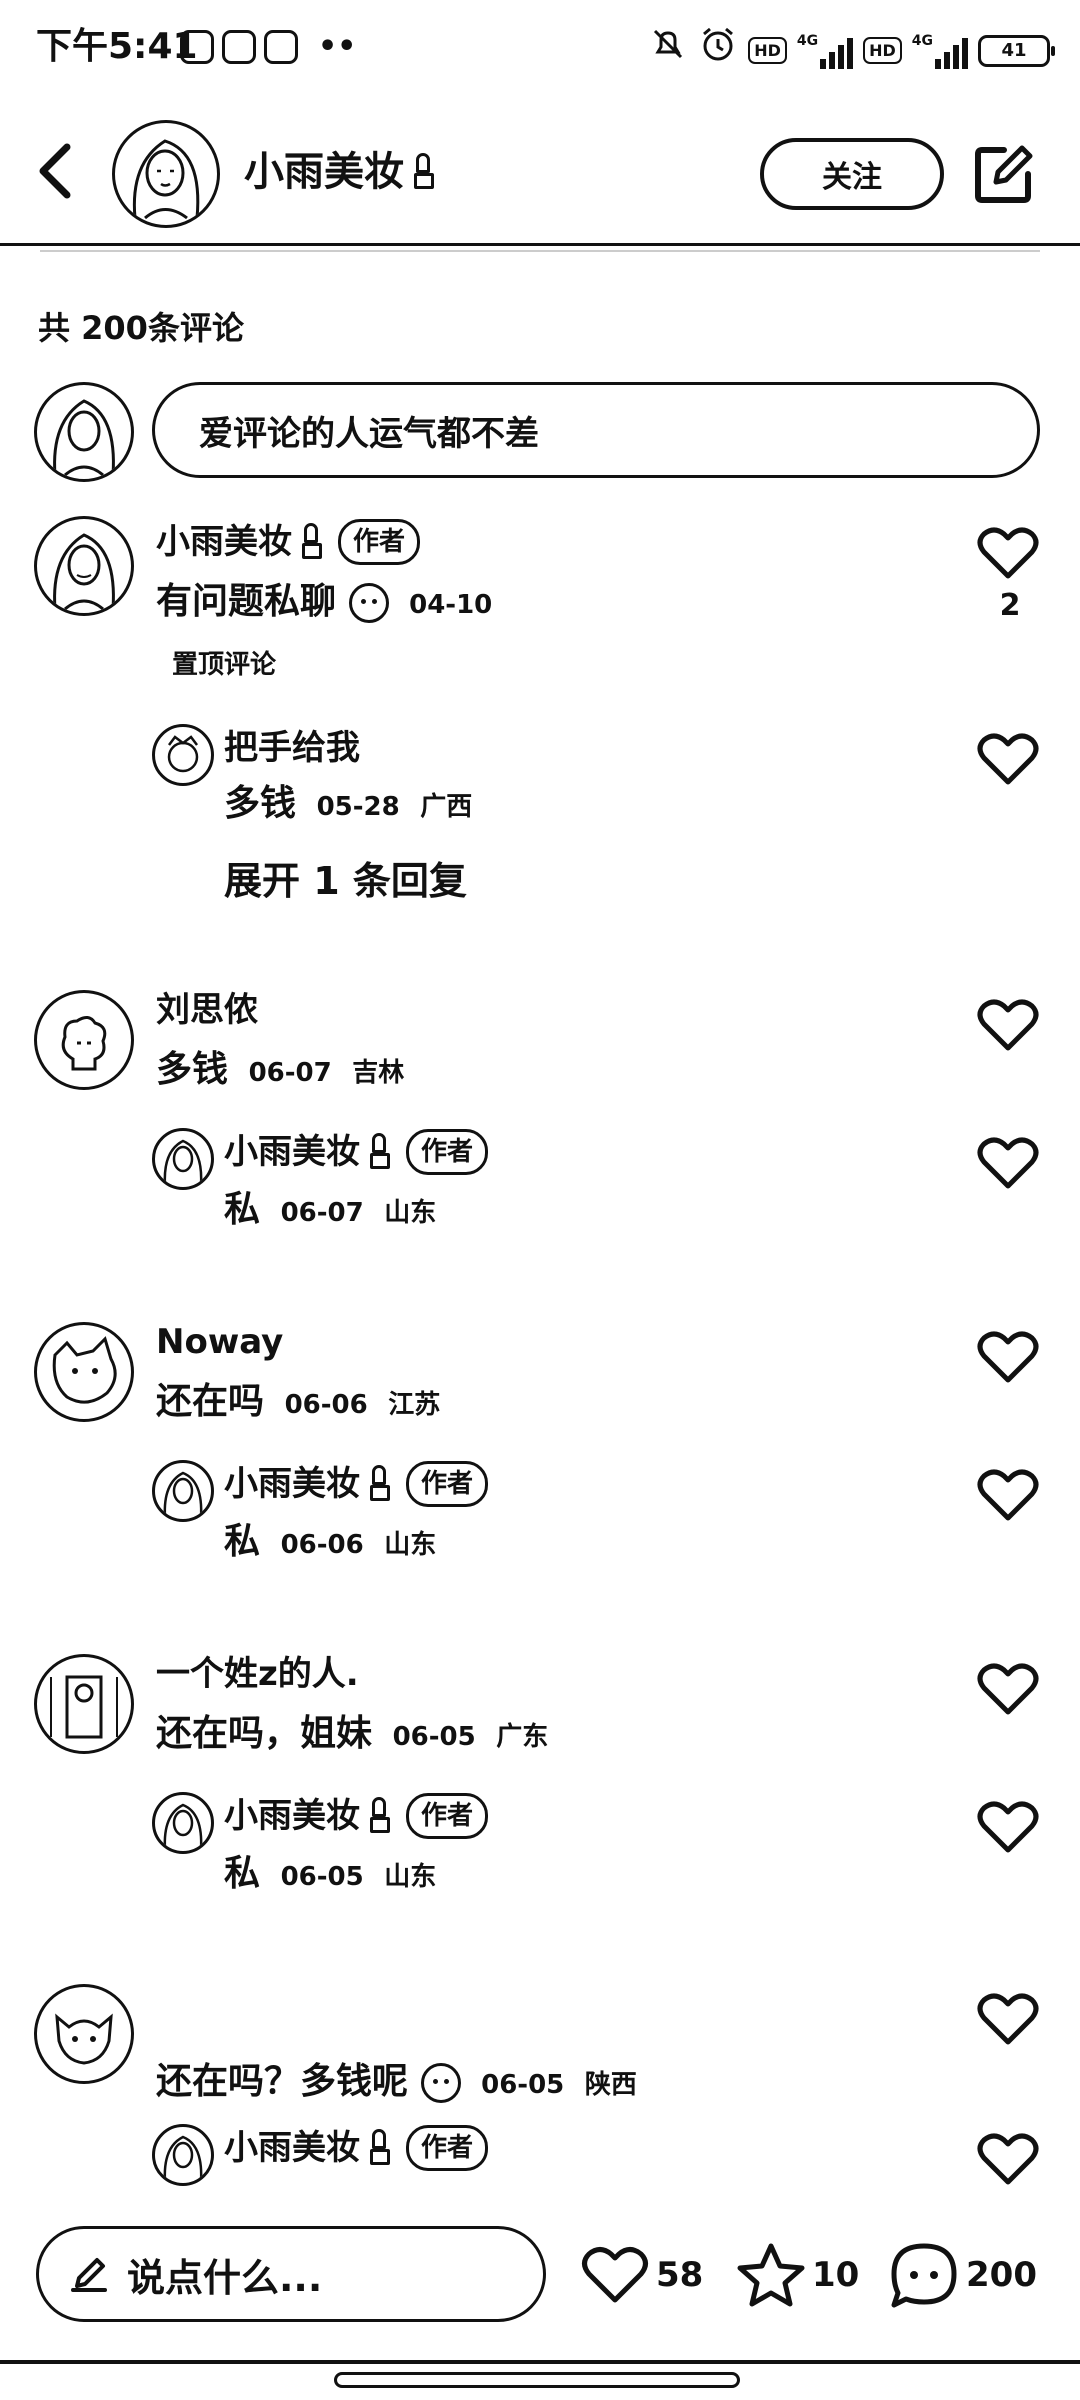 Image resolution: width=1080 pixels, height=2400 pixels. I want to click on comment-text: 还在吗？多钱呢 06-05 陕西, so click(396, 2083).